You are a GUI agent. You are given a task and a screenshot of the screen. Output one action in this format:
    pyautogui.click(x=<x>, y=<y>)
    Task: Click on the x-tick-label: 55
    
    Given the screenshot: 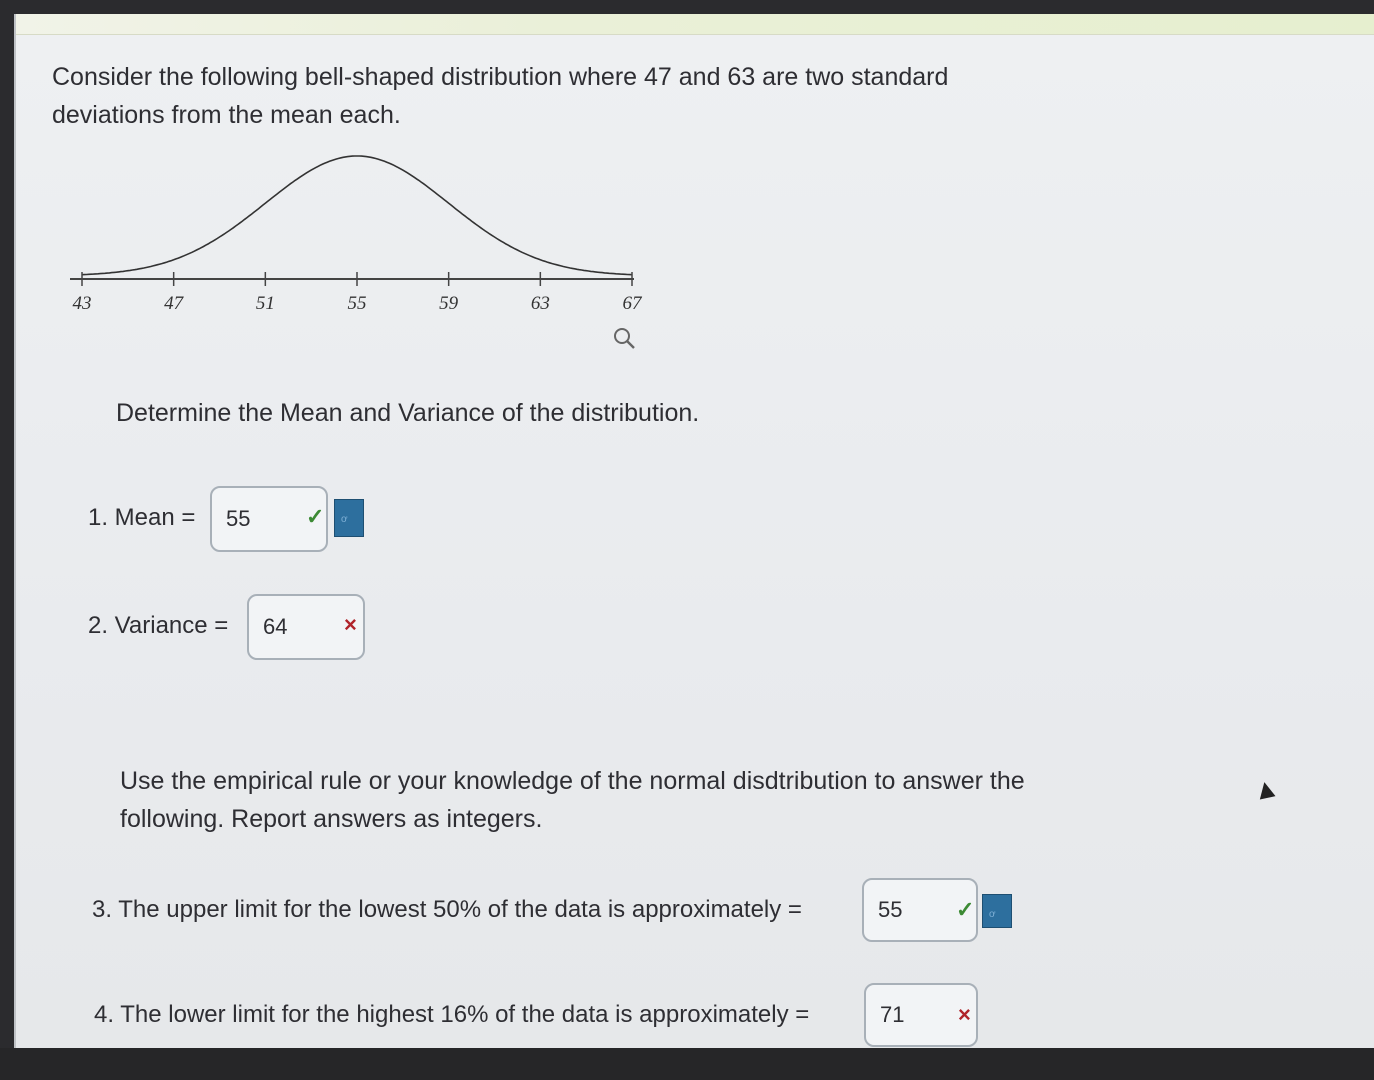 What is the action you would take?
    pyautogui.click(x=357, y=303)
    